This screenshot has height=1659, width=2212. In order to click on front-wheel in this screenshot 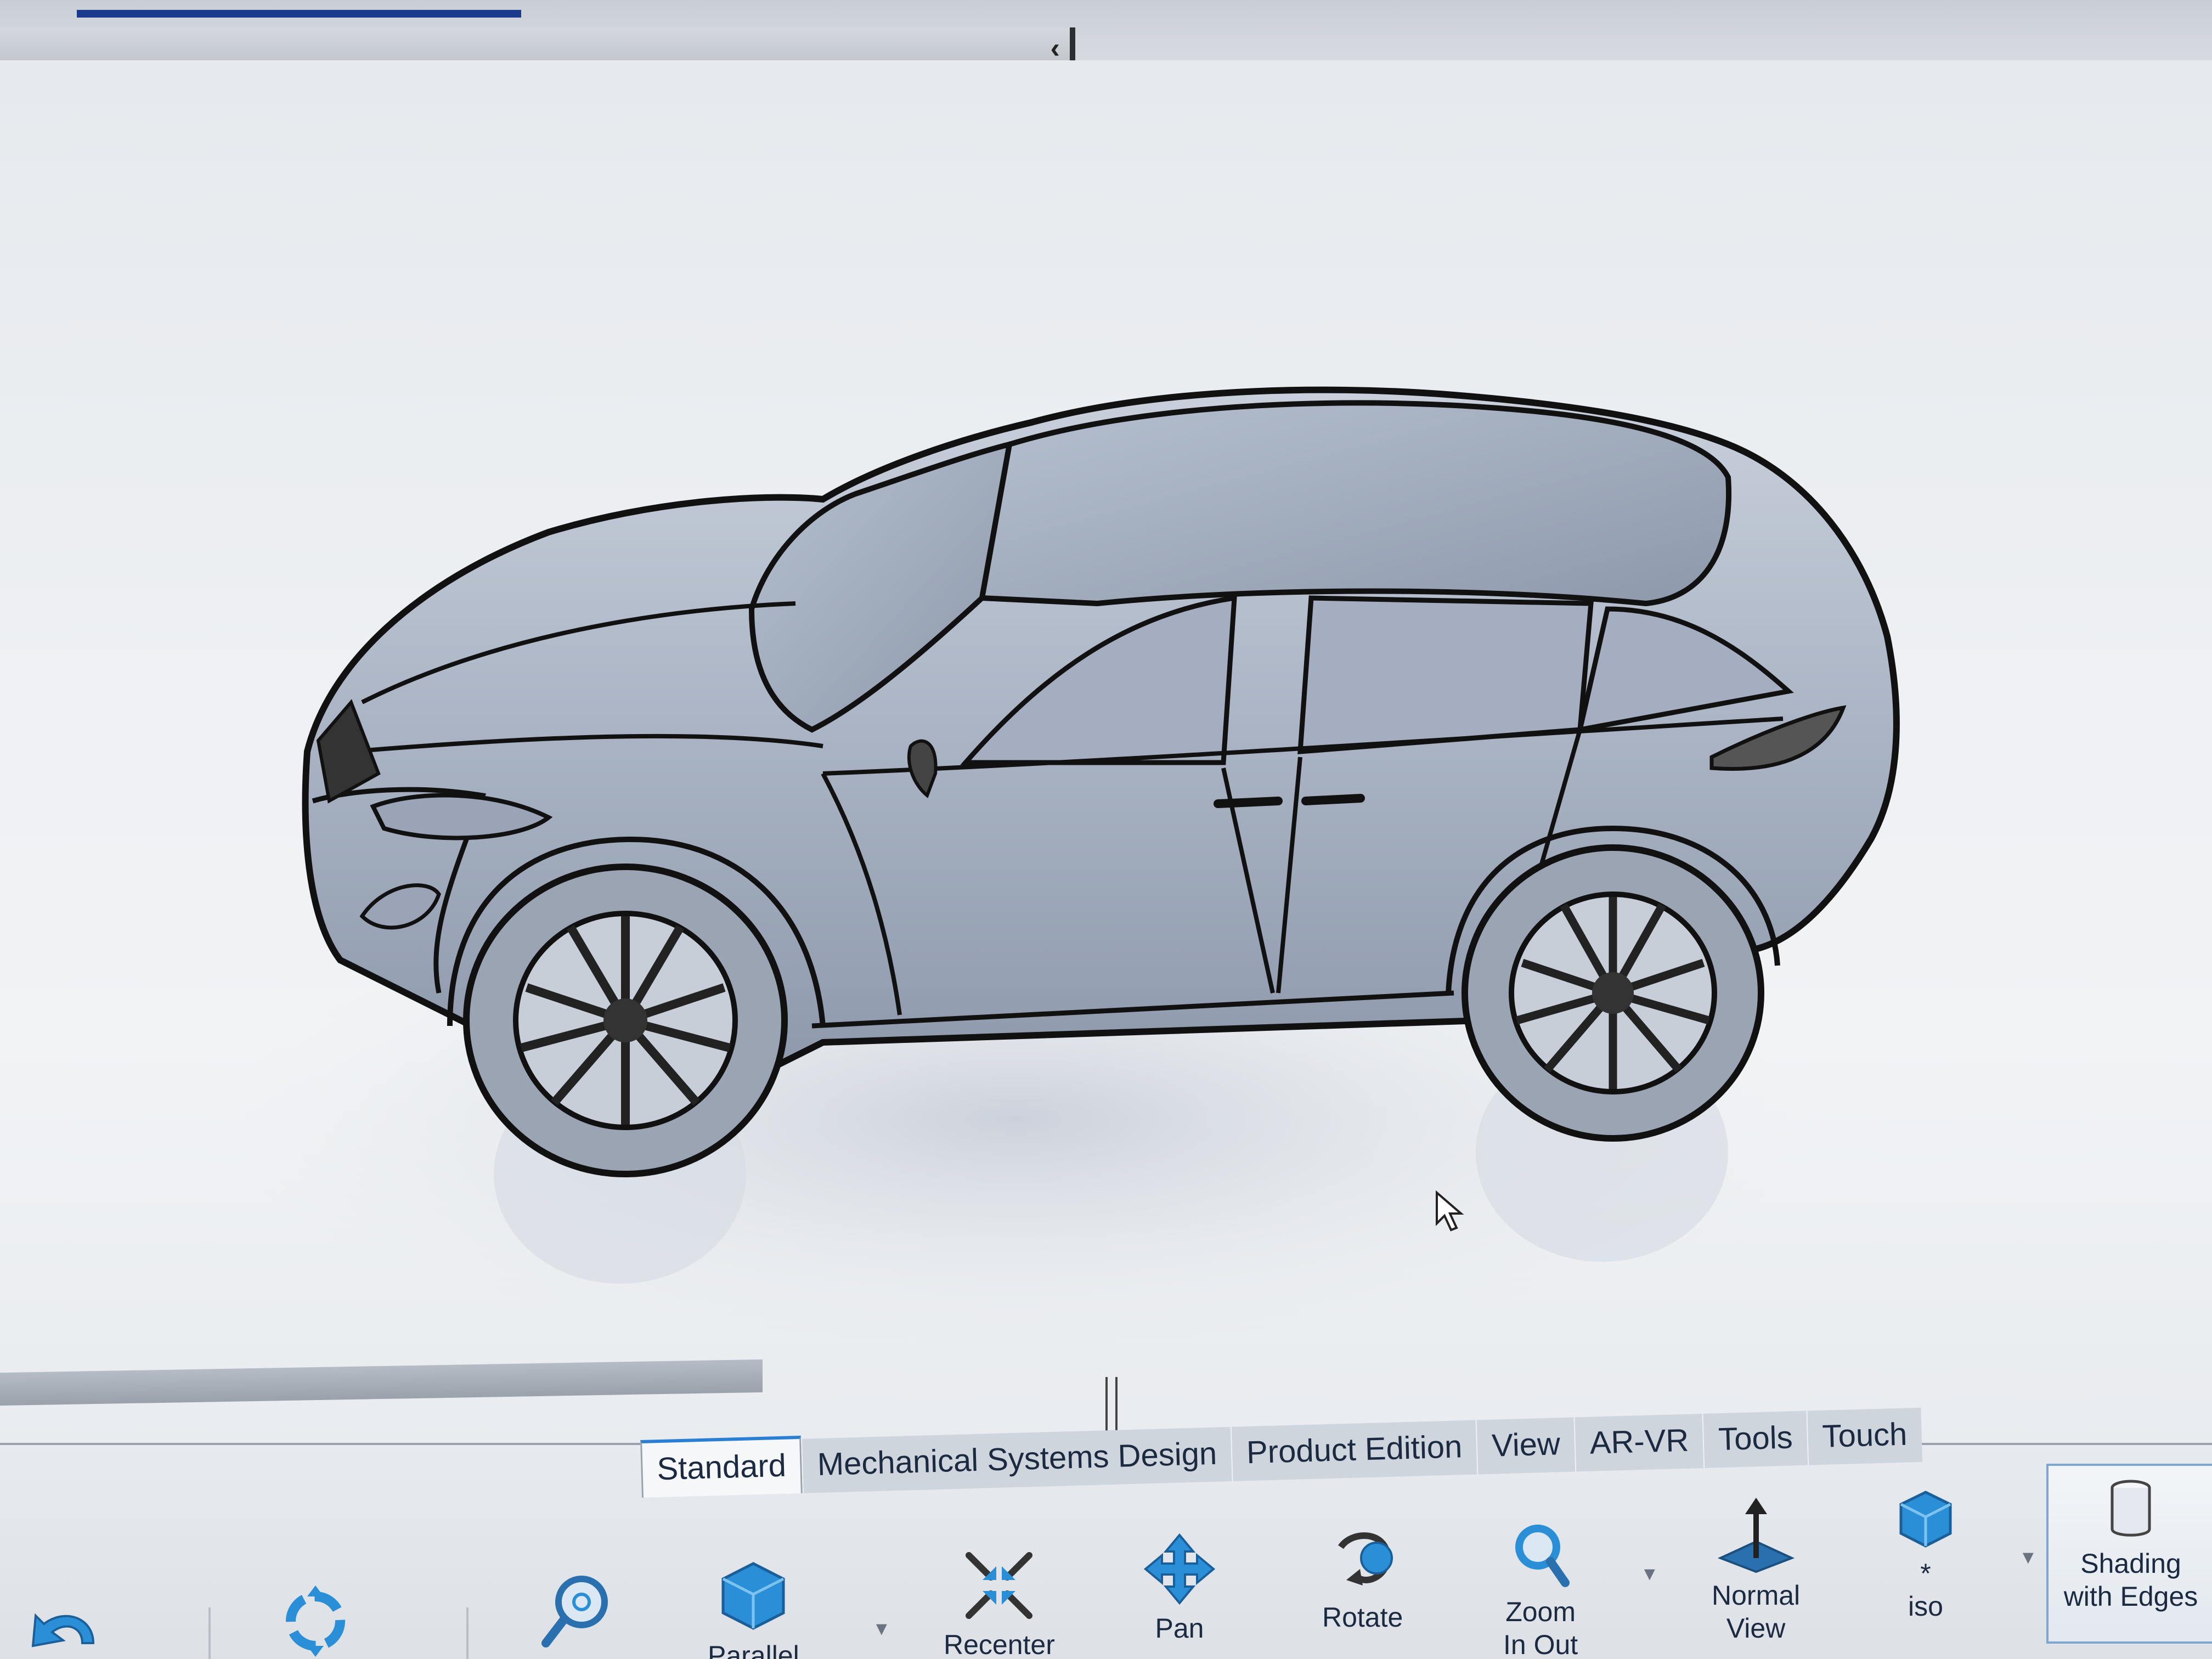, I will do `click(625, 1021)`.